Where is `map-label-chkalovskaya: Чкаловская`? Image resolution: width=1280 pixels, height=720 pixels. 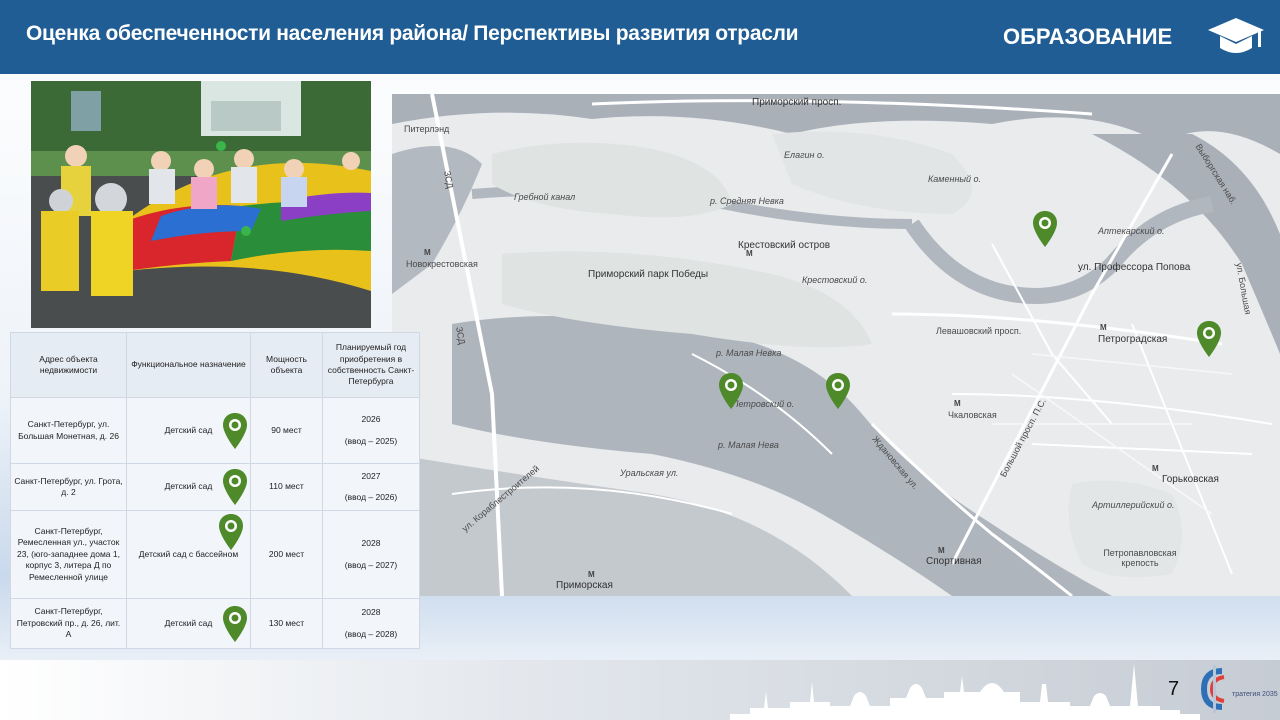 map-label-chkalovskaya: Чкаловская is located at coordinates (972, 415).